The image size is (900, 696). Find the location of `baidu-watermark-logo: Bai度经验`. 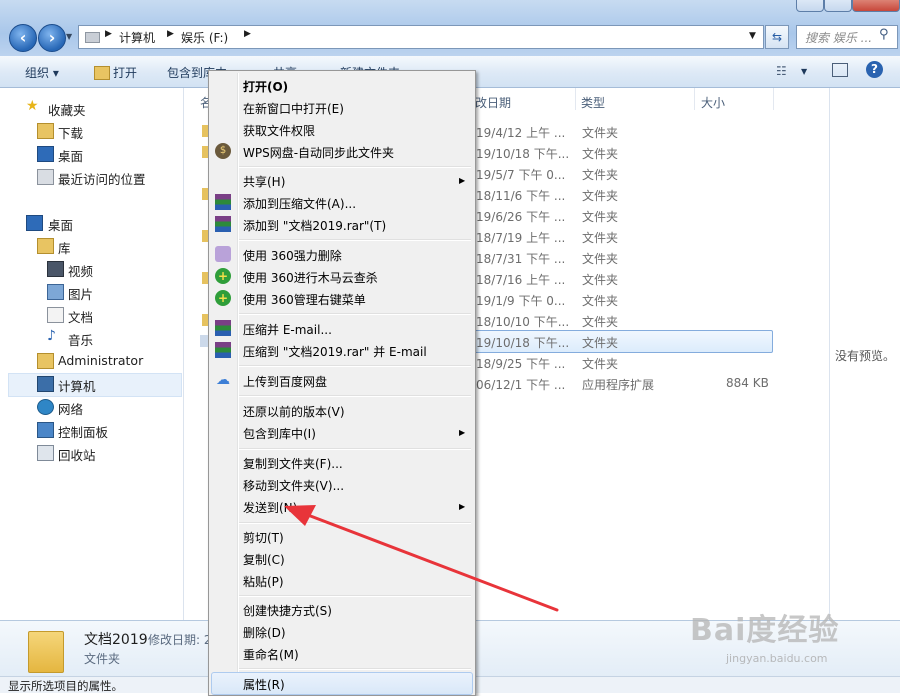

baidu-watermark-logo: Bai度经验 is located at coordinates (765, 630).